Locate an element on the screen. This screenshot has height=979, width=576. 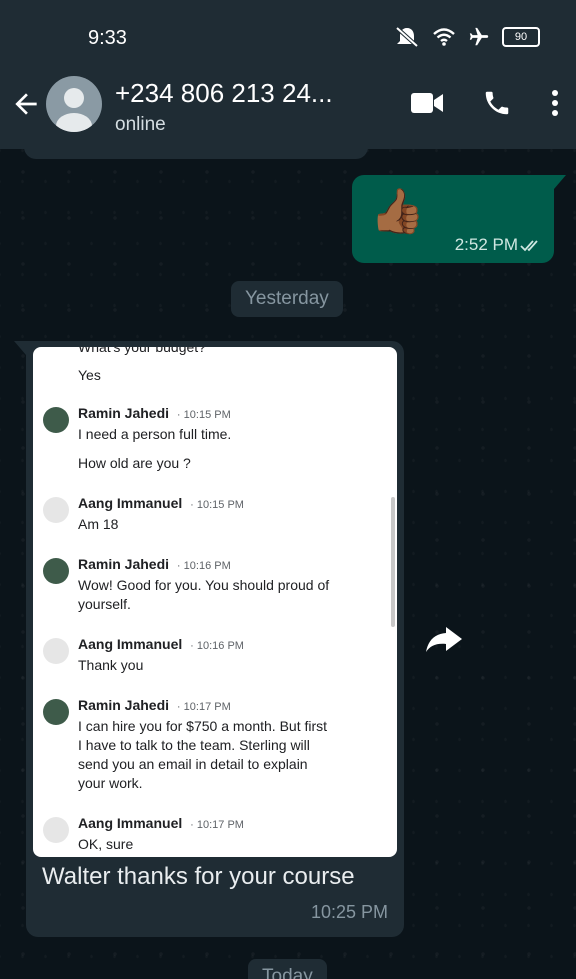
message-caption: Walter thanks for your course is located at coordinates (198, 876).